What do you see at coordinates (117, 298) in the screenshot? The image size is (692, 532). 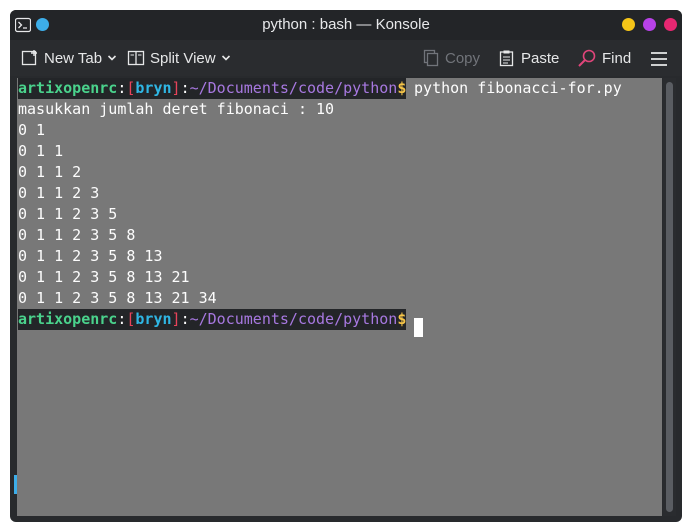 I see `output-line: 0 1 1 2 3 5 8 13 21 34` at bounding box center [117, 298].